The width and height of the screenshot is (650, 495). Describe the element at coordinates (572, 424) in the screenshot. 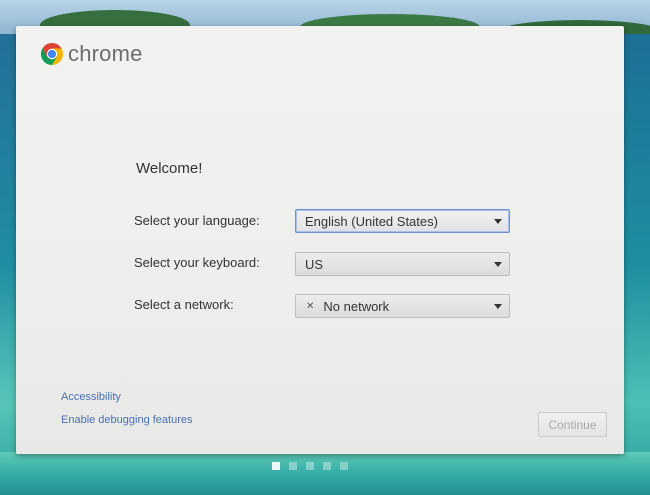

I see `continue-button: Continue` at that location.